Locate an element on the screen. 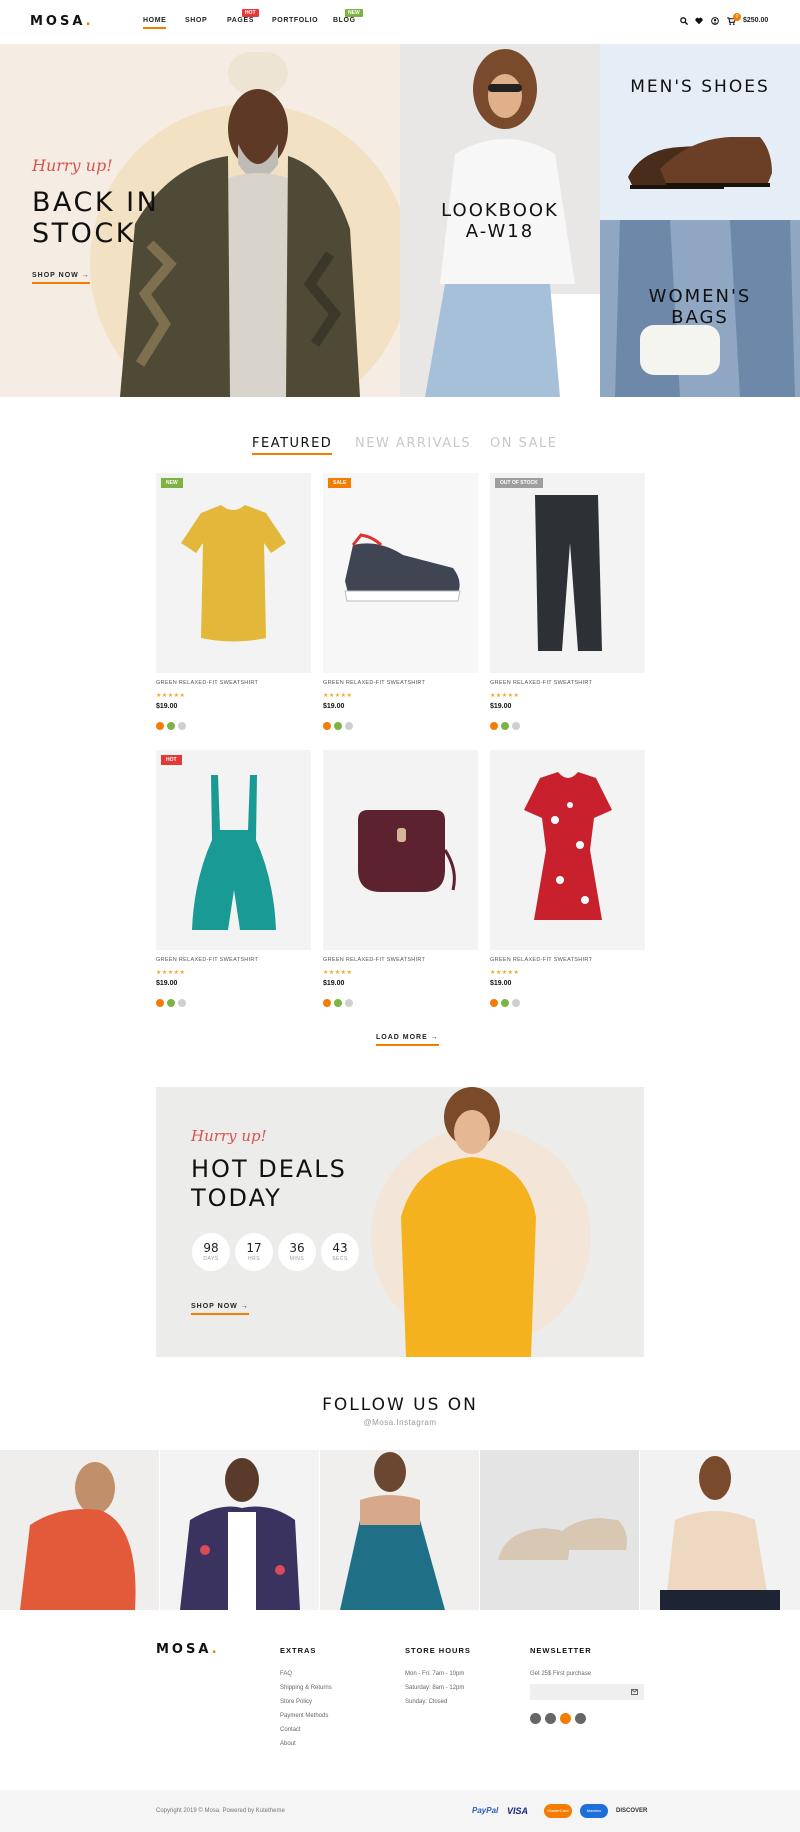  cart-total: $250.00 is located at coordinates (755, 20).